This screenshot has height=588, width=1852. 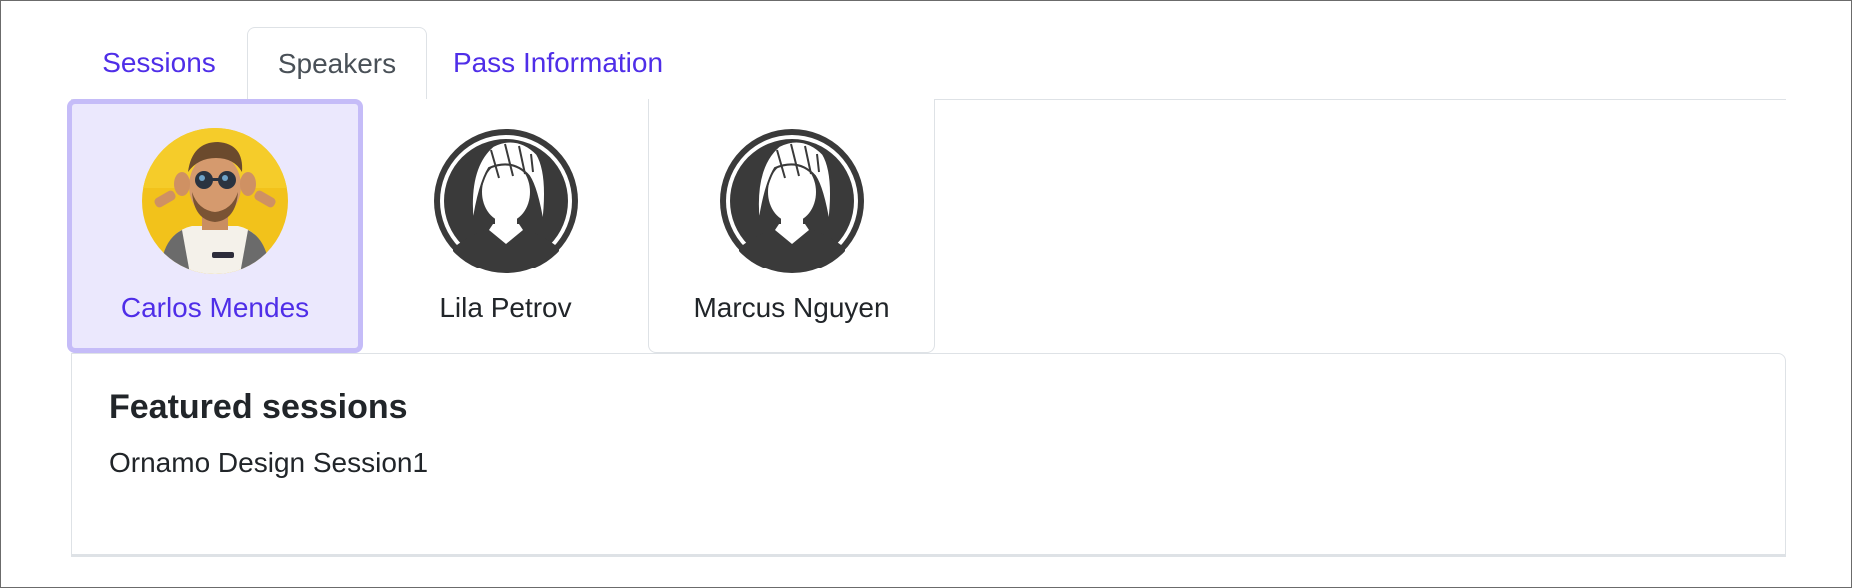 I want to click on tab-speakers: Speakers, so click(x=337, y=63).